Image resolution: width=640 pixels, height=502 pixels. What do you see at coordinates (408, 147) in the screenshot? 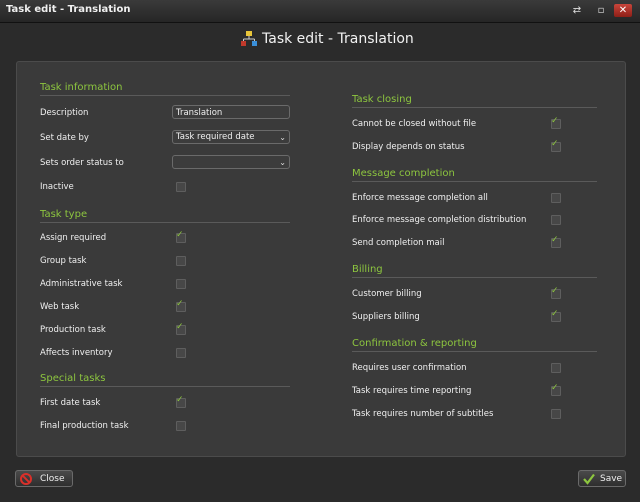
I see `task-closing-label: Display depends on status` at bounding box center [408, 147].